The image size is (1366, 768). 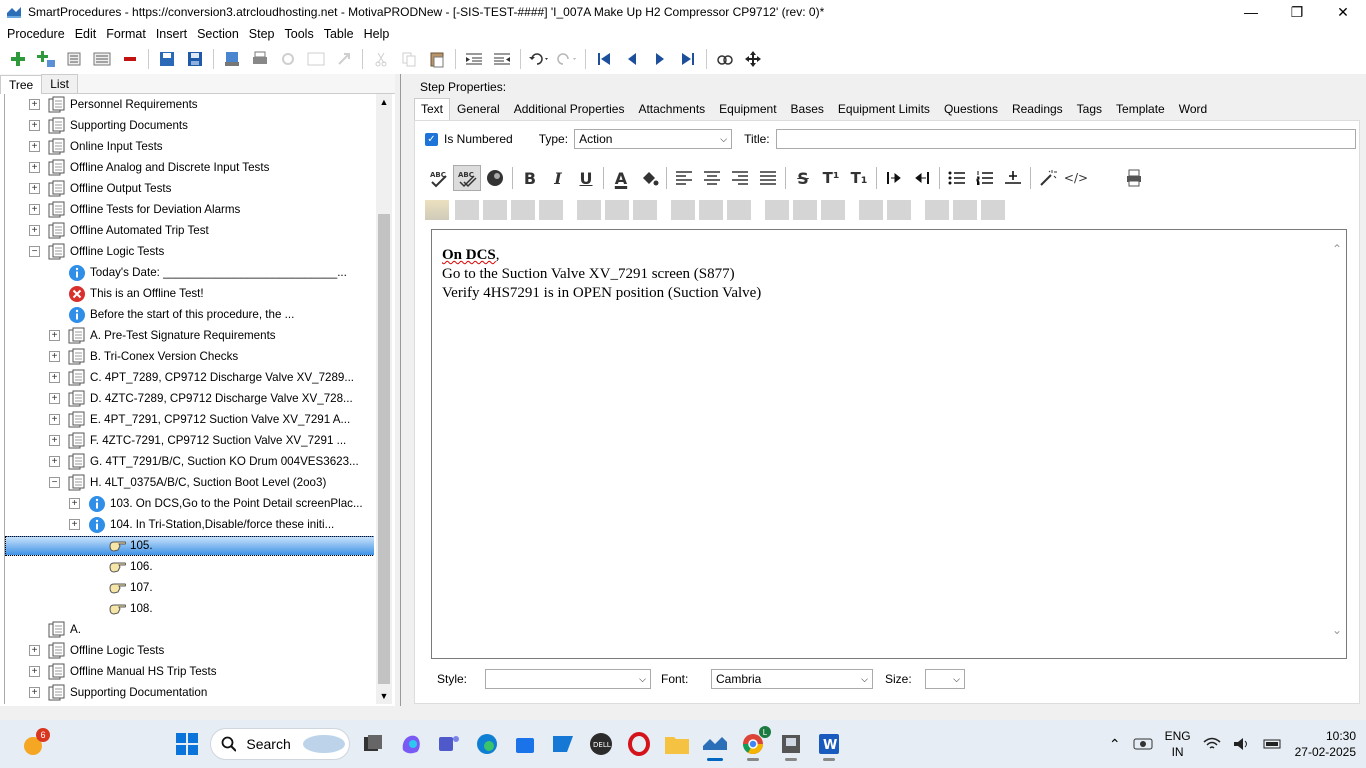 I want to click on tree-node: 106., so click(x=121, y=566).